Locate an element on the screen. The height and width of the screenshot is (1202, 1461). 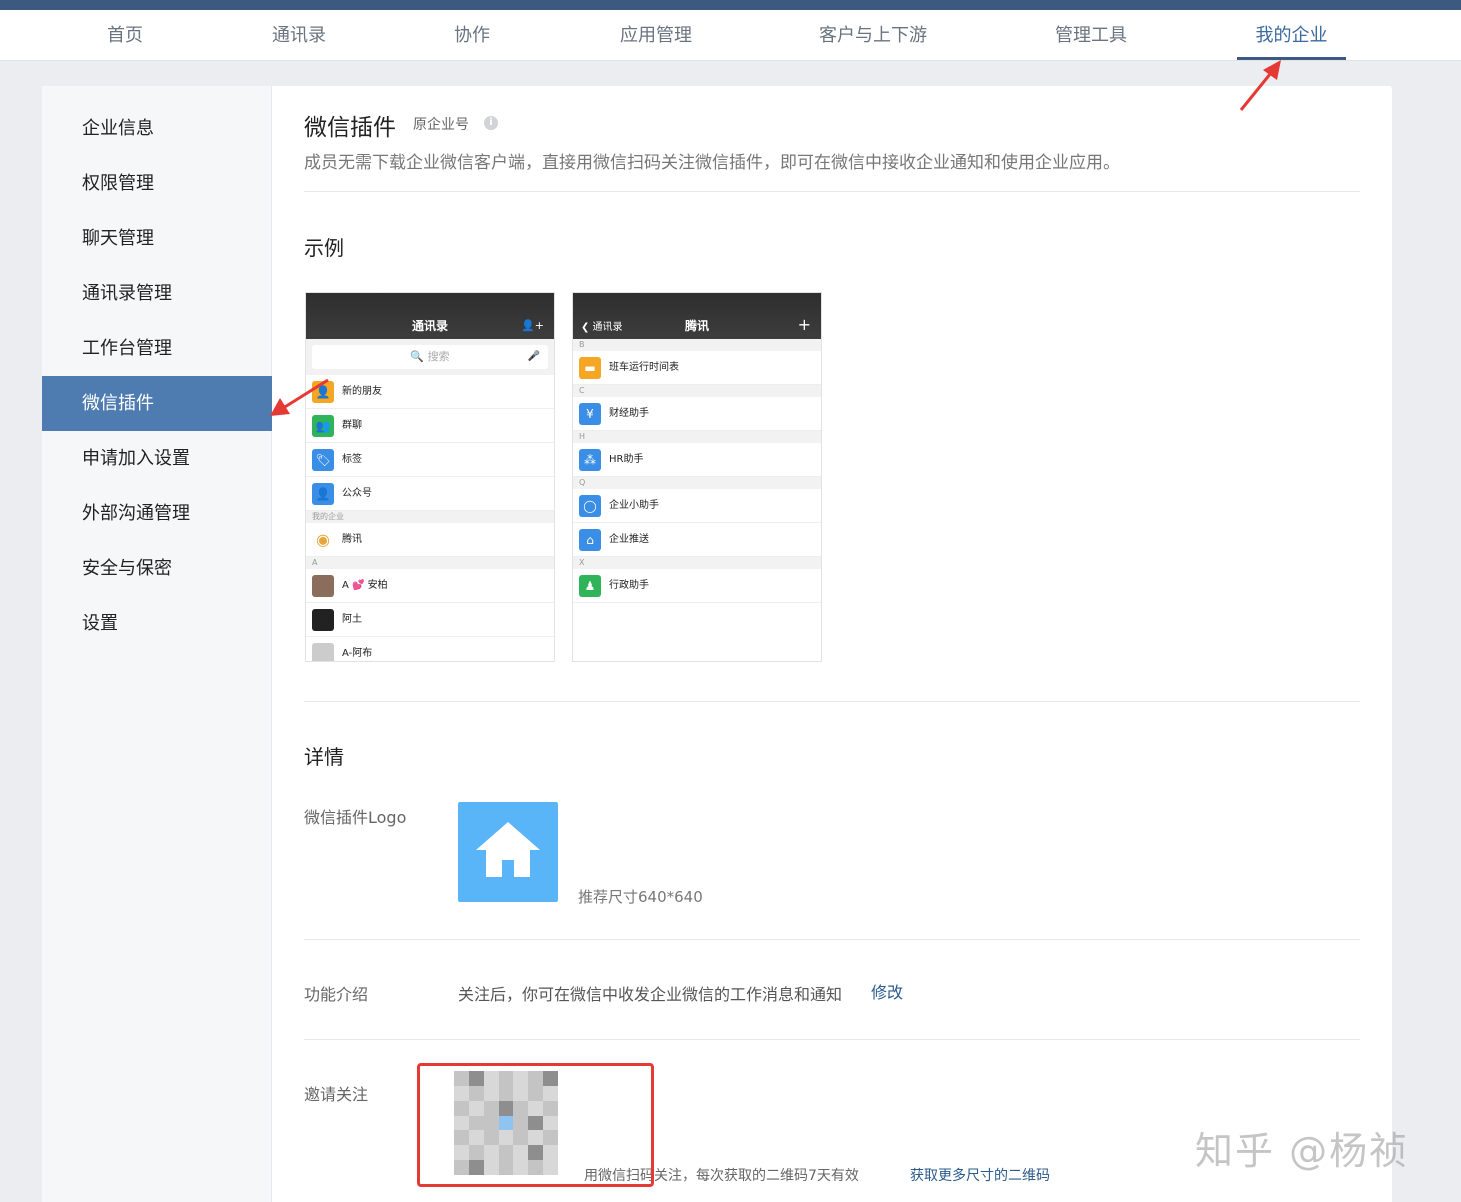
mic-icon: 🎤 is located at coordinates (533, 356).